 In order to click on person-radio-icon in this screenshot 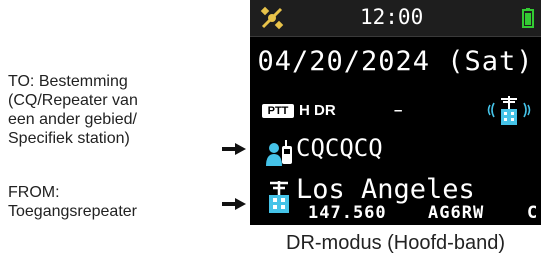, I will do `click(279, 153)`.